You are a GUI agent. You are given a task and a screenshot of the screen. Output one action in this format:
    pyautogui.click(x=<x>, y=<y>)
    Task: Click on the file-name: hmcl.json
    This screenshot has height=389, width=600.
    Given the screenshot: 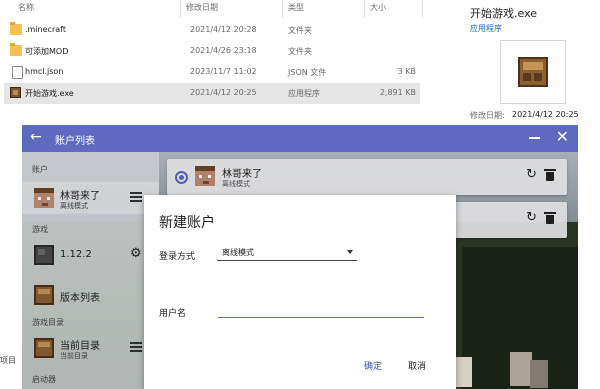 What is the action you would take?
    pyautogui.click(x=44, y=71)
    